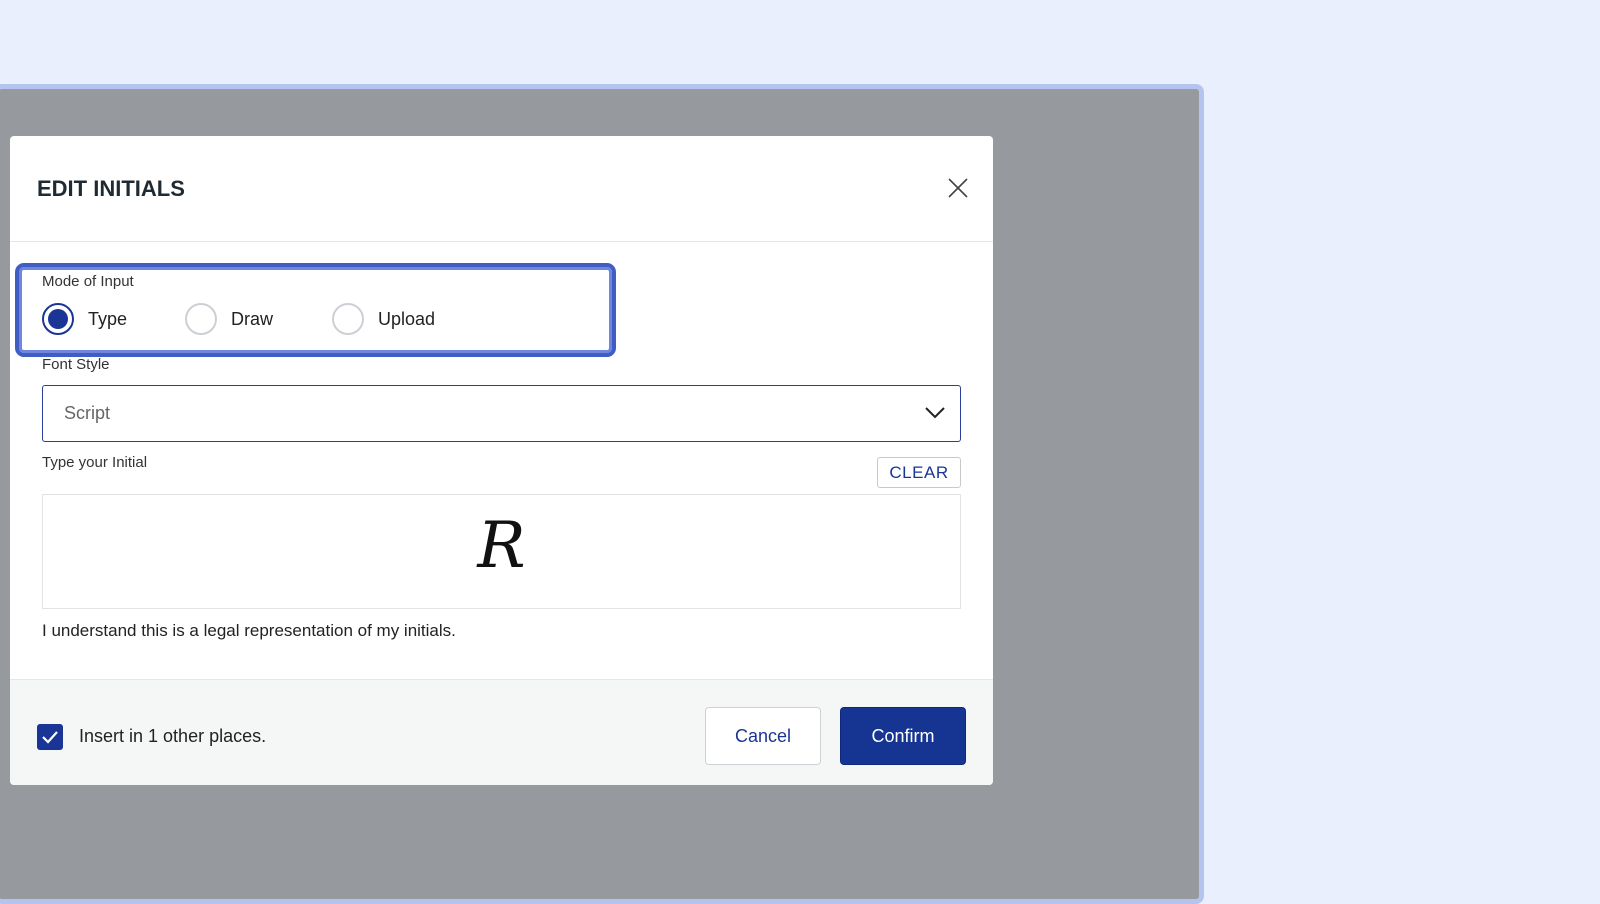  I want to click on radio-draw: Draw, so click(229, 319).